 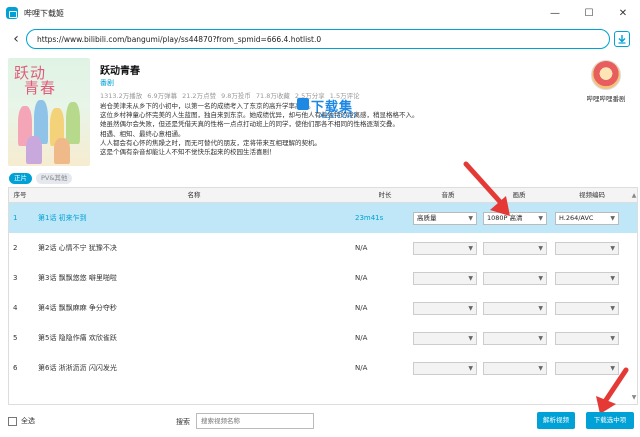 I want to click on row-index: 6, so click(x=15, y=368).